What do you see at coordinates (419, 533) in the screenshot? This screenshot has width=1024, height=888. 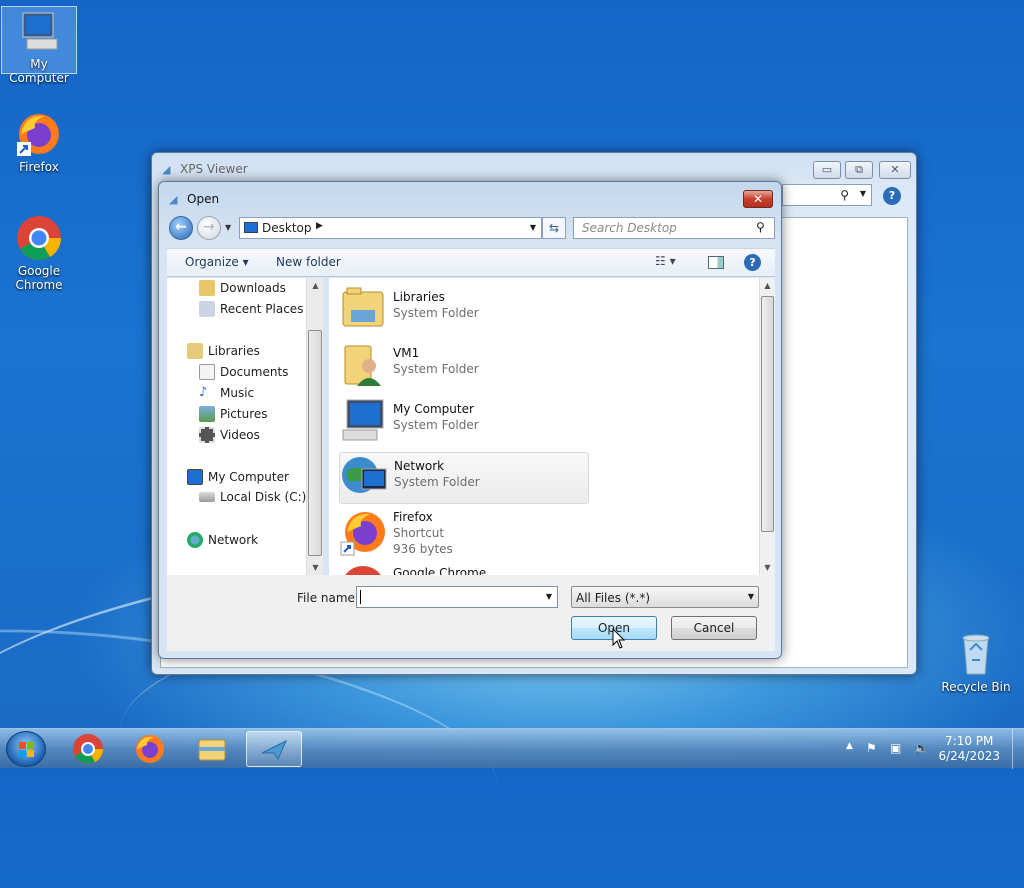 I see `file-type: Shortcut` at bounding box center [419, 533].